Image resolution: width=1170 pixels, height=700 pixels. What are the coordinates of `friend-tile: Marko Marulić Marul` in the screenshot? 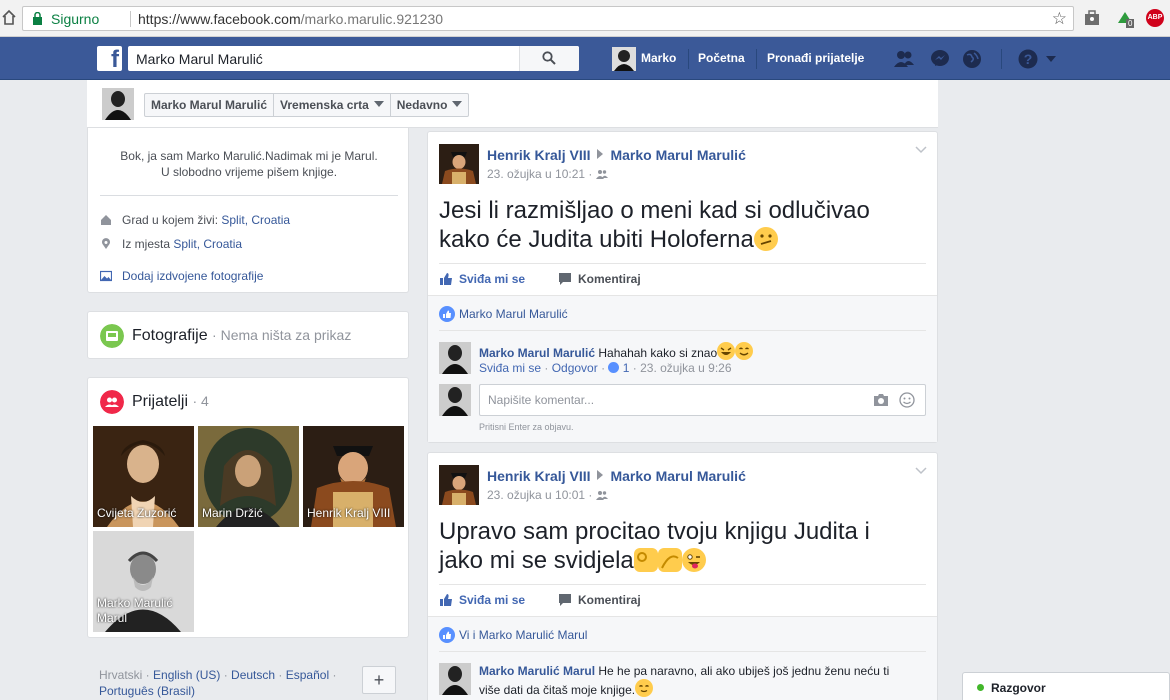 It's located at (143, 581).